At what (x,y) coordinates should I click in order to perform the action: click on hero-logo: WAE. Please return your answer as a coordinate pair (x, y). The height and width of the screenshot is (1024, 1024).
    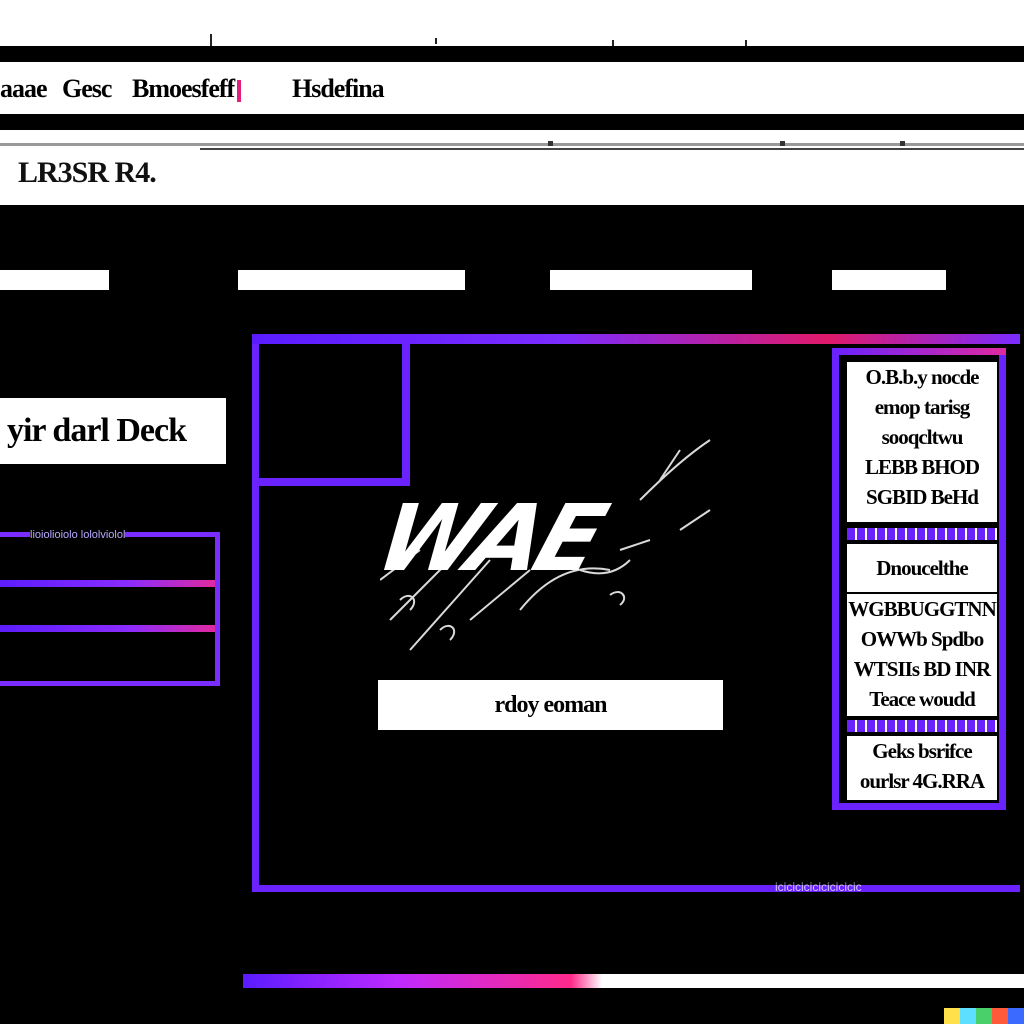
    Looking at the image, I should click on (547, 540).